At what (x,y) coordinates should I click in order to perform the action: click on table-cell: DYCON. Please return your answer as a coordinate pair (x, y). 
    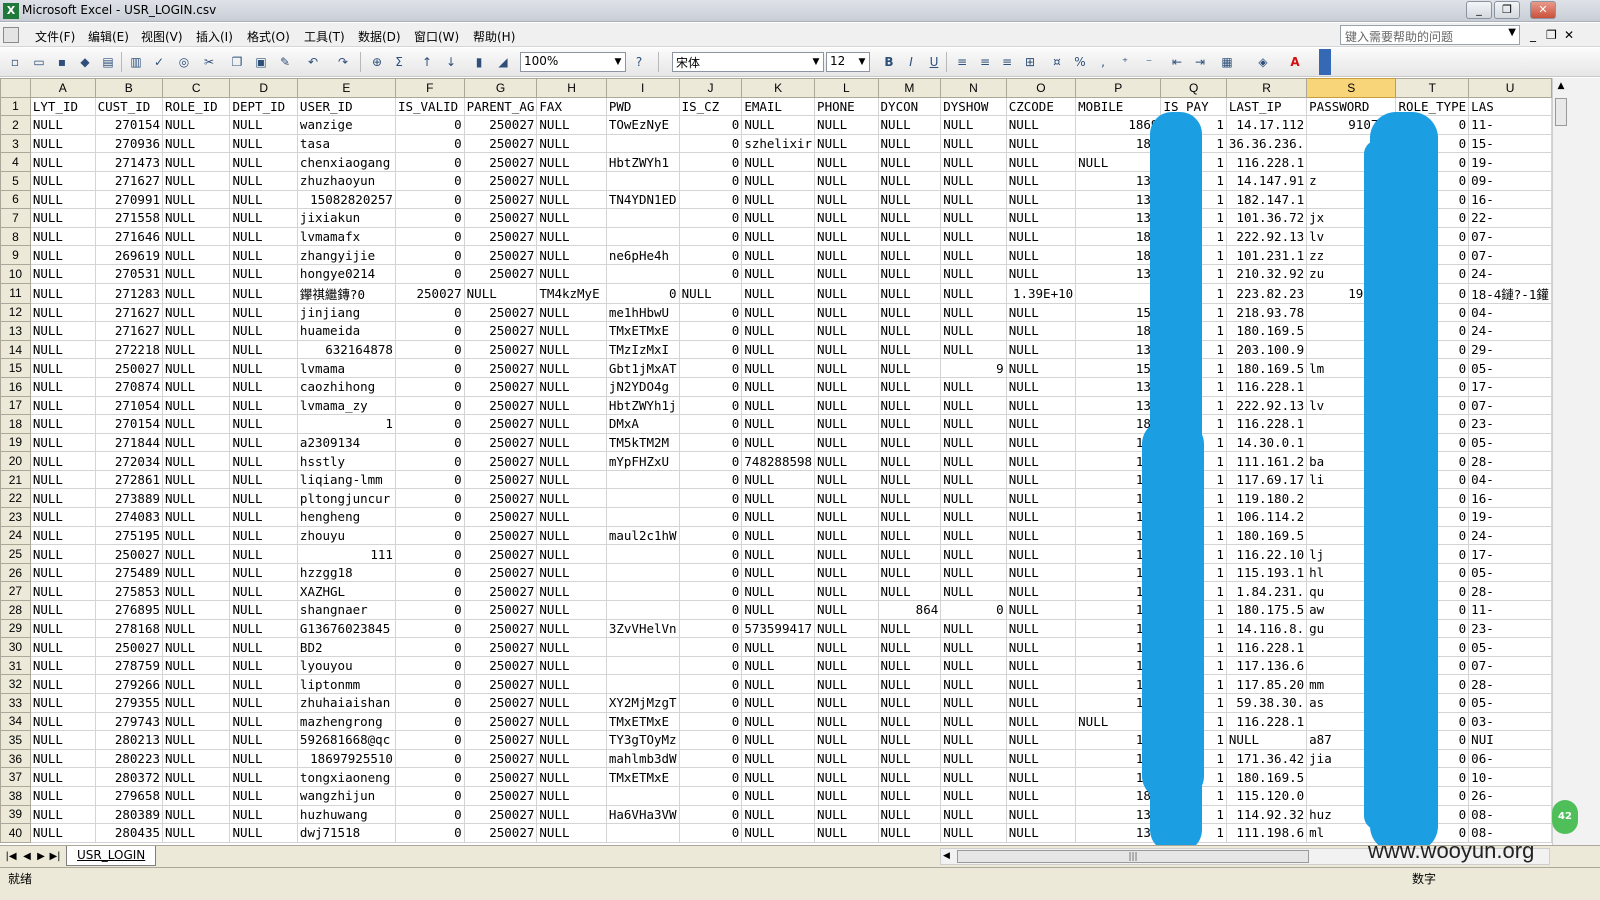
    Looking at the image, I should click on (909, 106).